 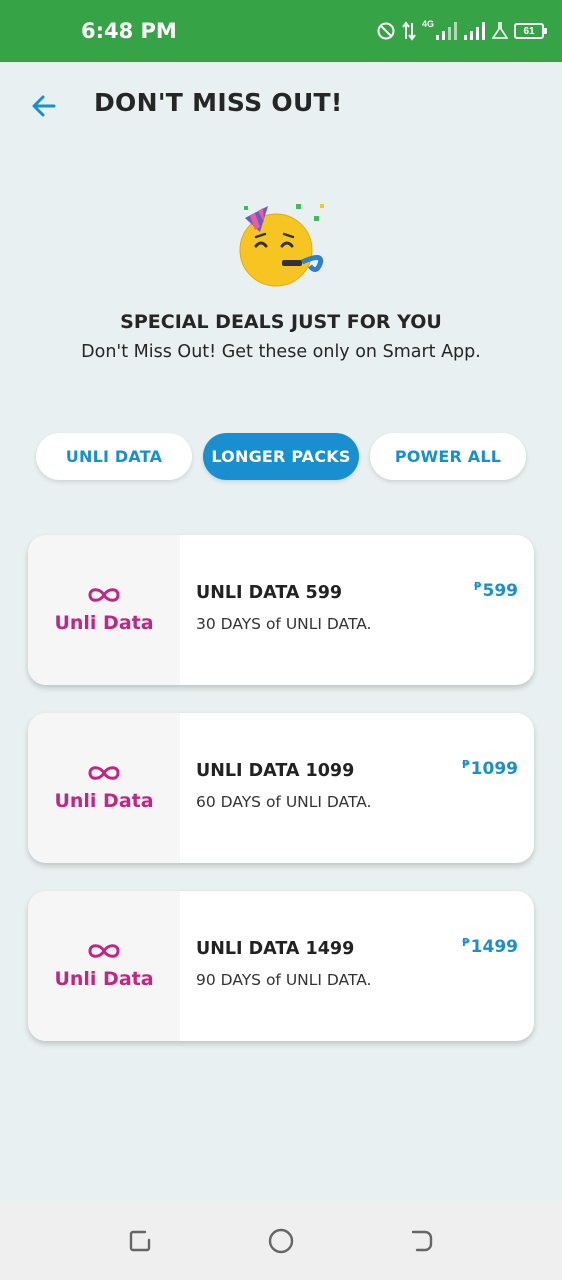 I want to click on tab-unli-data: UNLI DATA, so click(x=114, y=456).